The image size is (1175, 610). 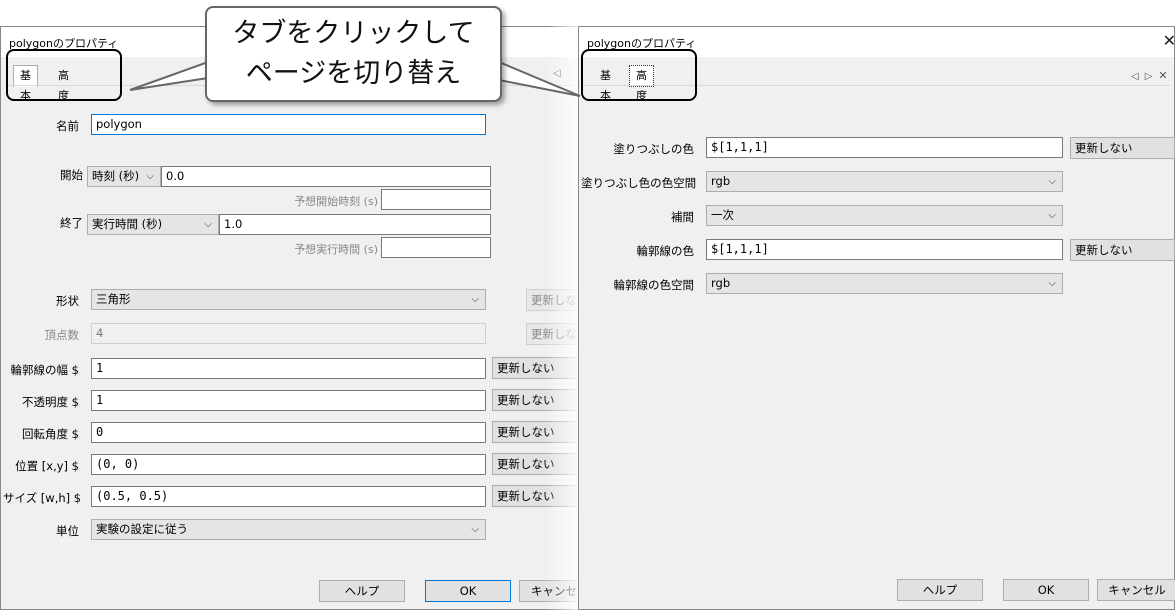 What do you see at coordinates (142, 529) in the screenshot?
I see `units-value: 実験の設定に従う` at bounding box center [142, 529].